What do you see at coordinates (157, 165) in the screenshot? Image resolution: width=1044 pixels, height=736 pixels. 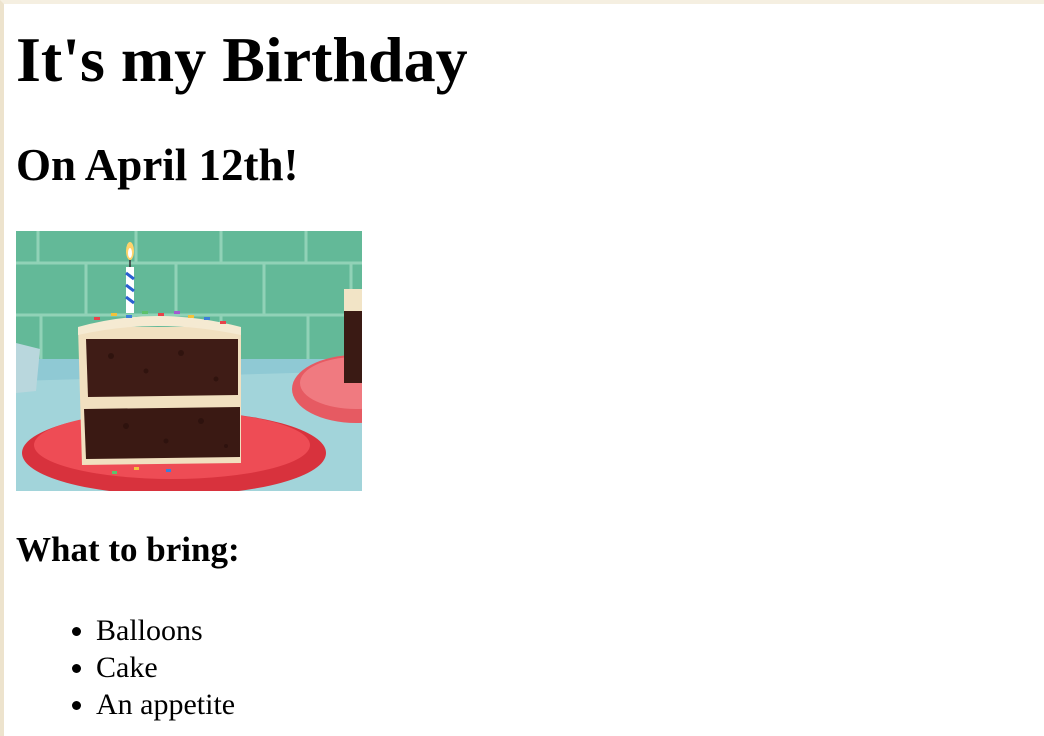 I see `date-subheading: On April 12th!` at bounding box center [157, 165].